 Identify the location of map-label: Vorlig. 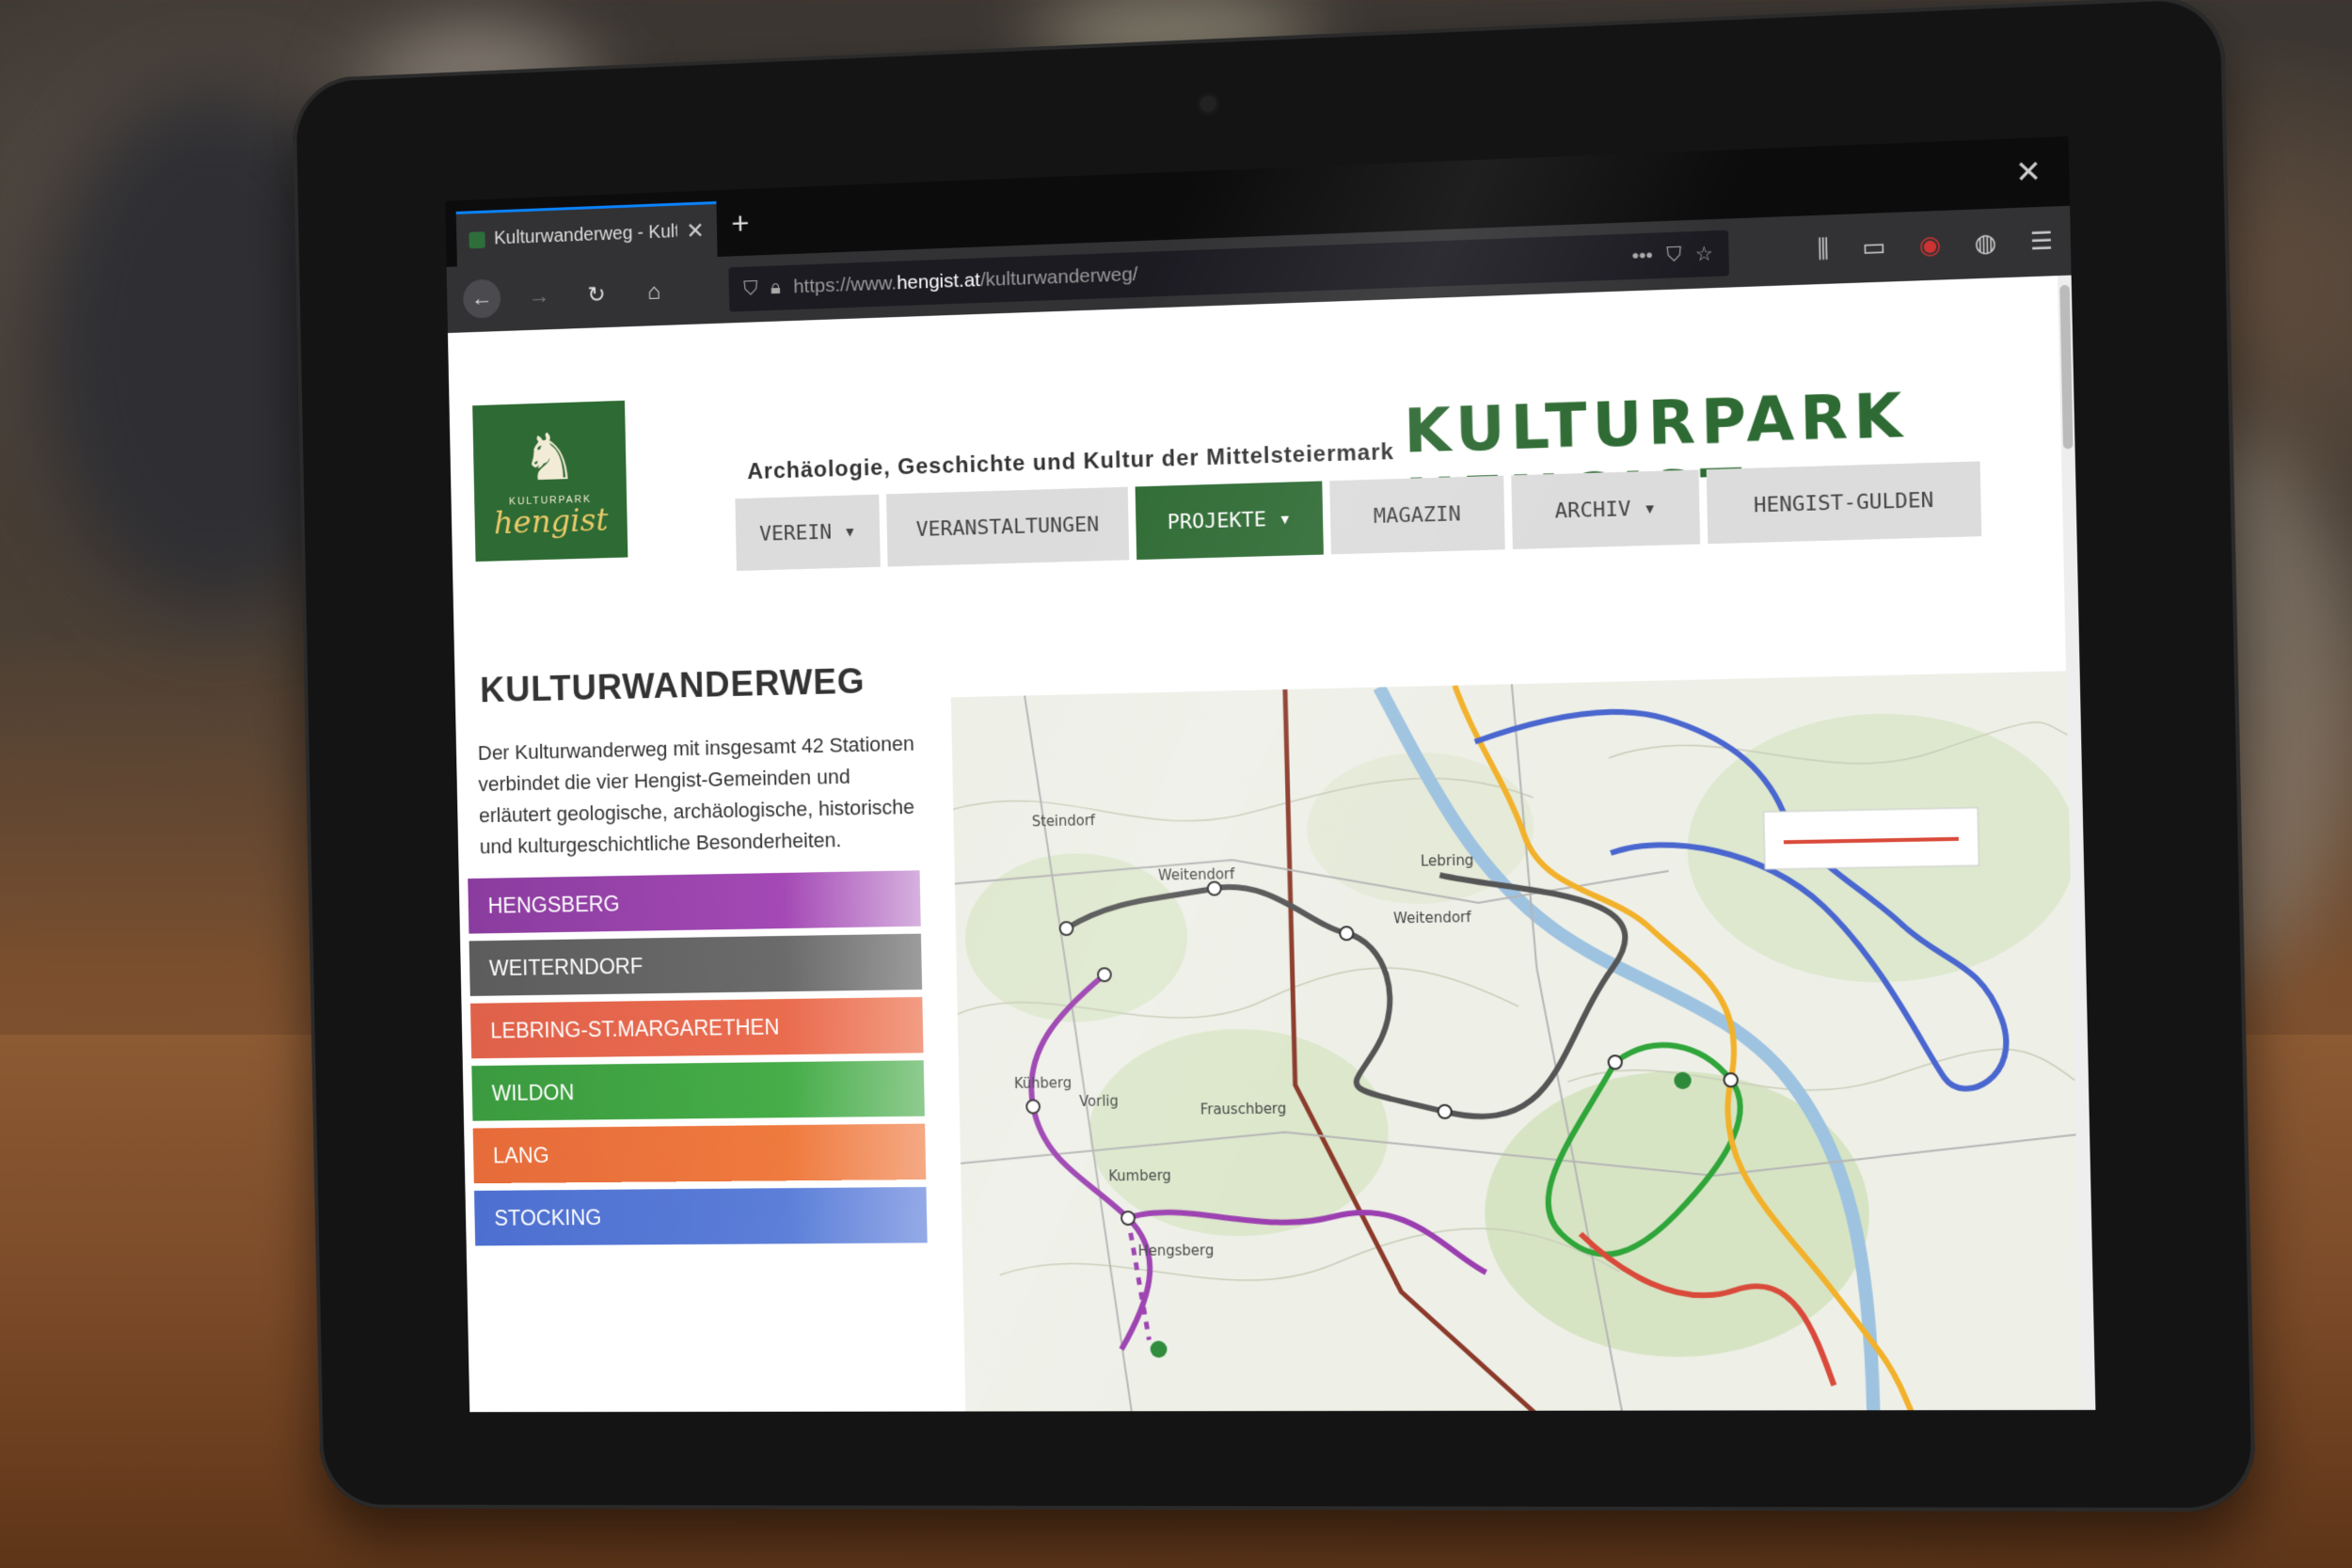
(1099, 1101).